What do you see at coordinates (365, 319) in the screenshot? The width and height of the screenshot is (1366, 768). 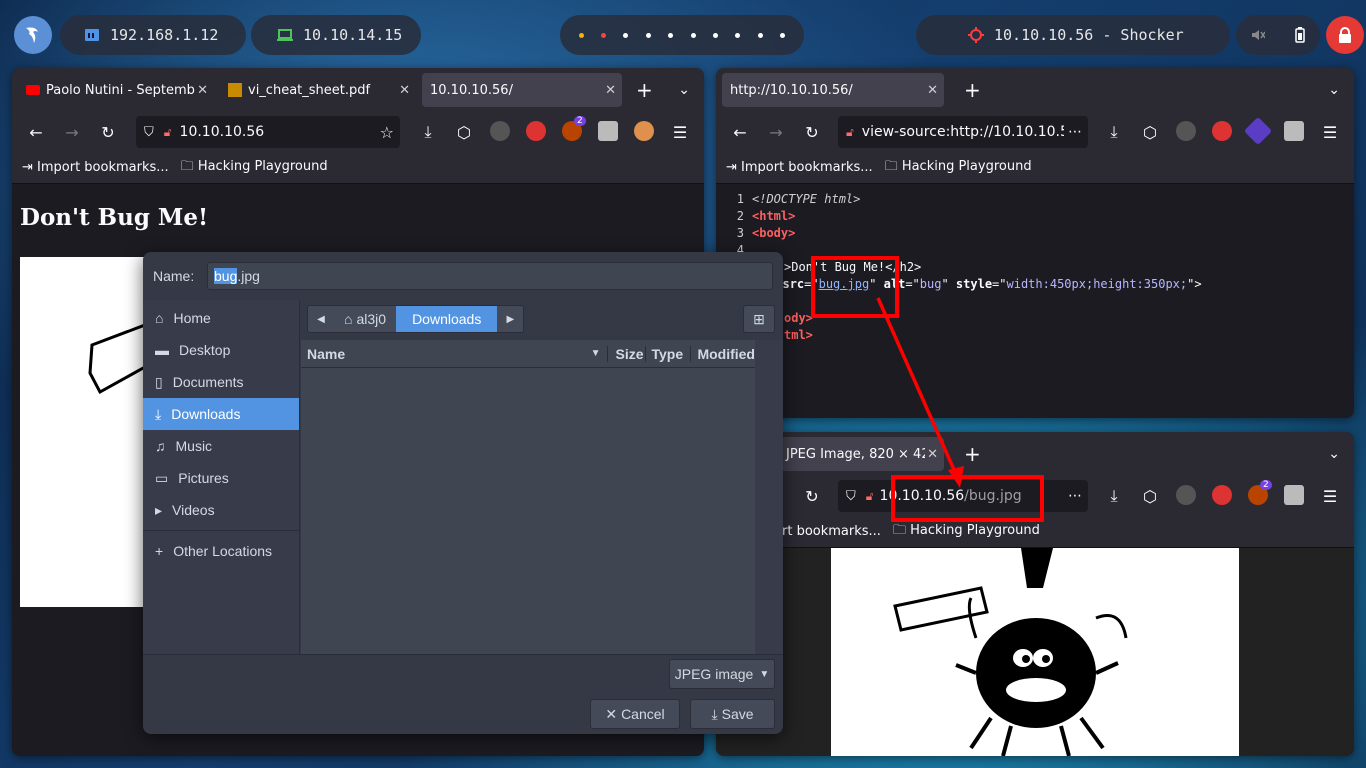 I see `path-home-segment: ⌂ al3j0` at bounding box center [365, 319].